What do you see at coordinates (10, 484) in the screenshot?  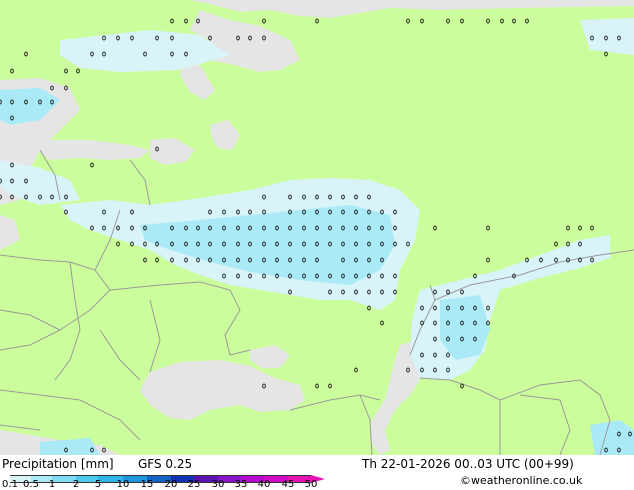 I see `scale-tick-label: 0.1` at bounding box center [10, 484].